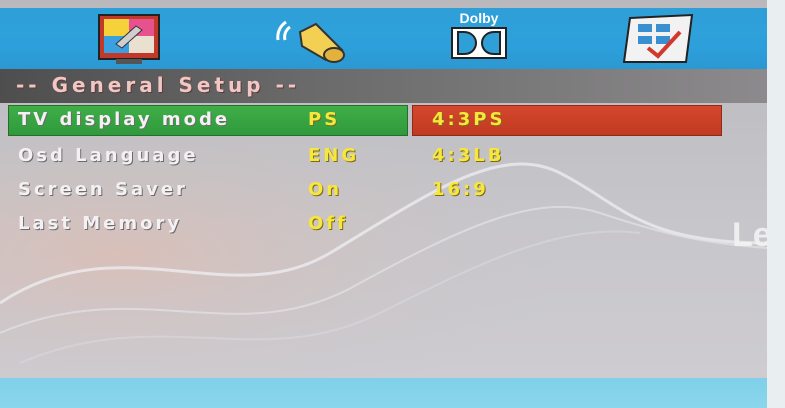 The image size is (785, 408). What do you see at coordinates (100, 223) in the screenshot?
I see `menu-item-last-memory: Last Memory` at bounding box center [100, 223].